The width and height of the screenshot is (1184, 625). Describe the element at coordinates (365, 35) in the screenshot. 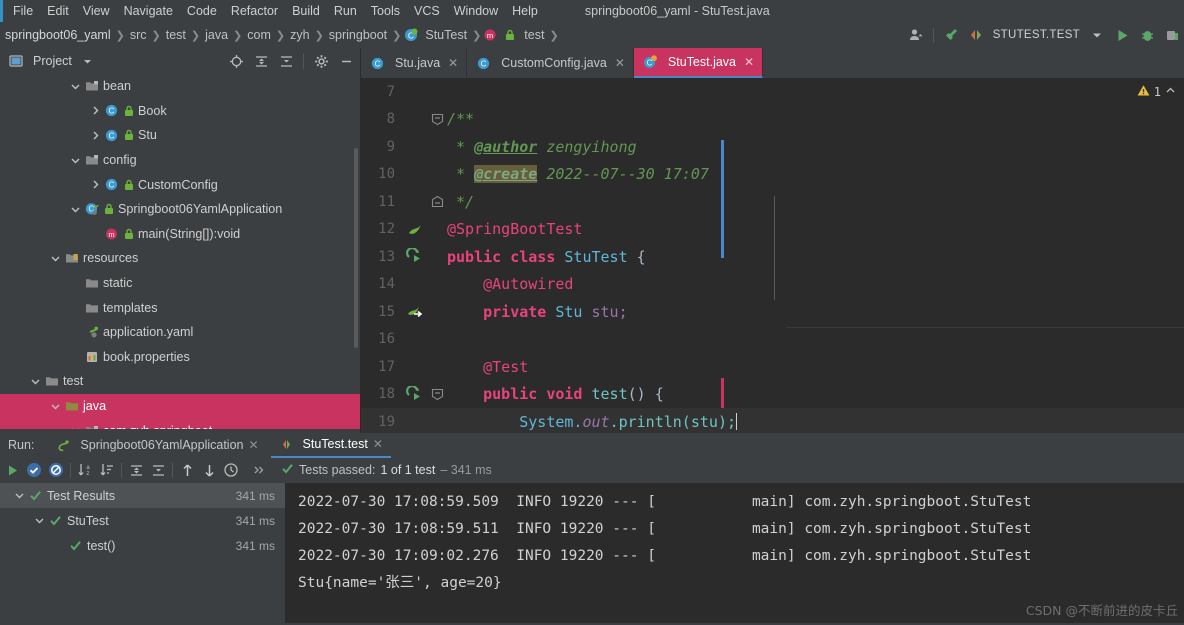

I see `breadcrumb-springboot: springboot ❯` at that location.